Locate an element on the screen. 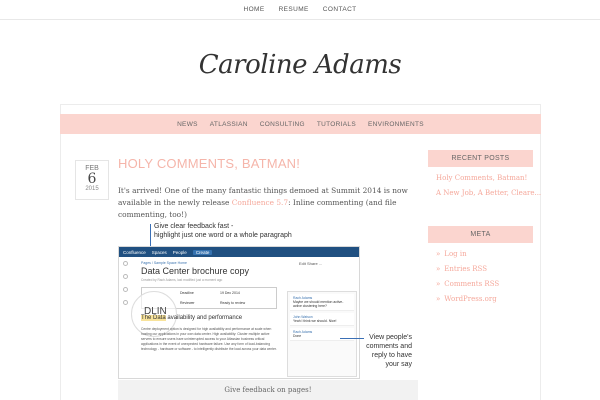 The width and height of the screenshot is (600, 400). post-date-badge: FEB 6 2015 is located at coordinates (92, 180).